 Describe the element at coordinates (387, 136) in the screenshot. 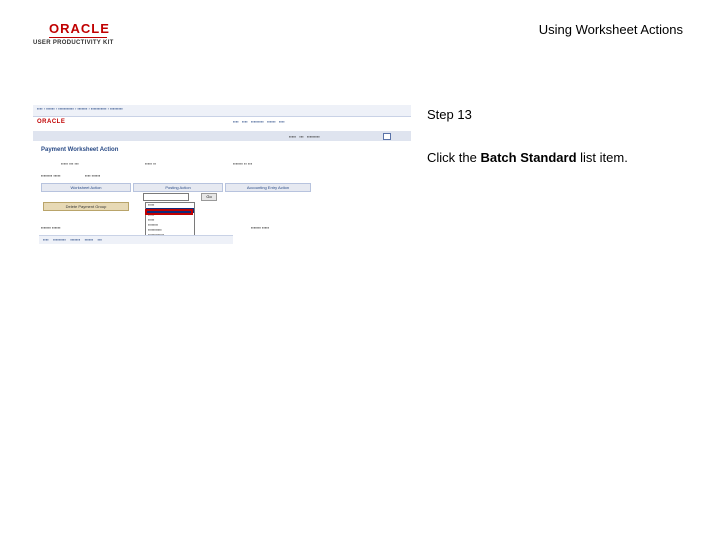

I see `window-icon` at that location.